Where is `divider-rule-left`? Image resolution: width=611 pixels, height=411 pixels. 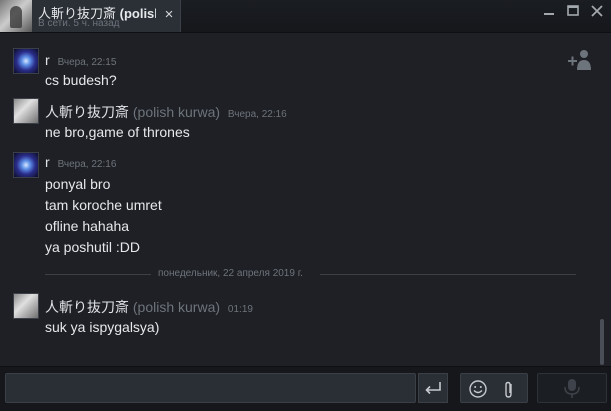
divider-rule-left is located at coordinates (98, 274).